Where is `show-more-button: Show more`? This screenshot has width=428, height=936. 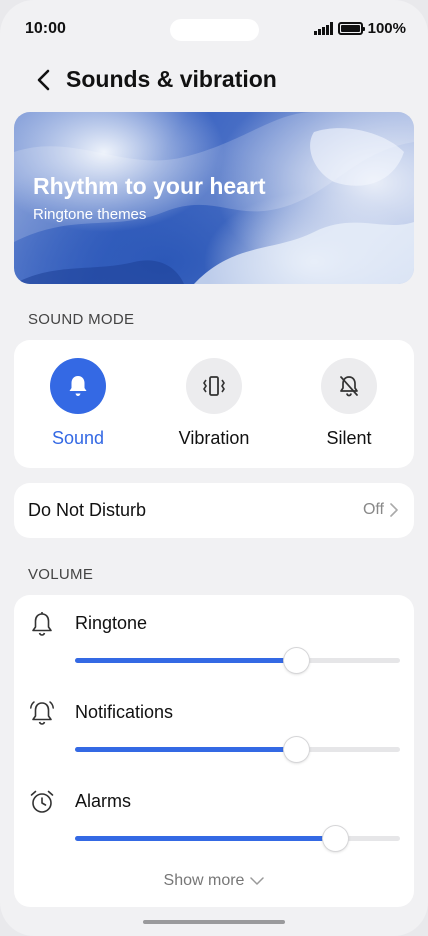
show-more-button: Show more is located at coordinates (214, 881).